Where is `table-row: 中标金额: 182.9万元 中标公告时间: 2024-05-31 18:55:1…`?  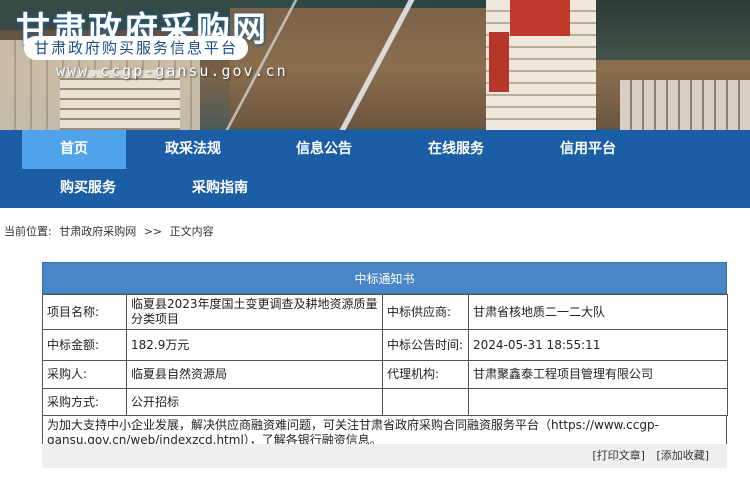 table-row: 中标金额: 182.9万元 中标公告时间: 2024-05-31 18:55:1… is located at coordinates (385, 345).